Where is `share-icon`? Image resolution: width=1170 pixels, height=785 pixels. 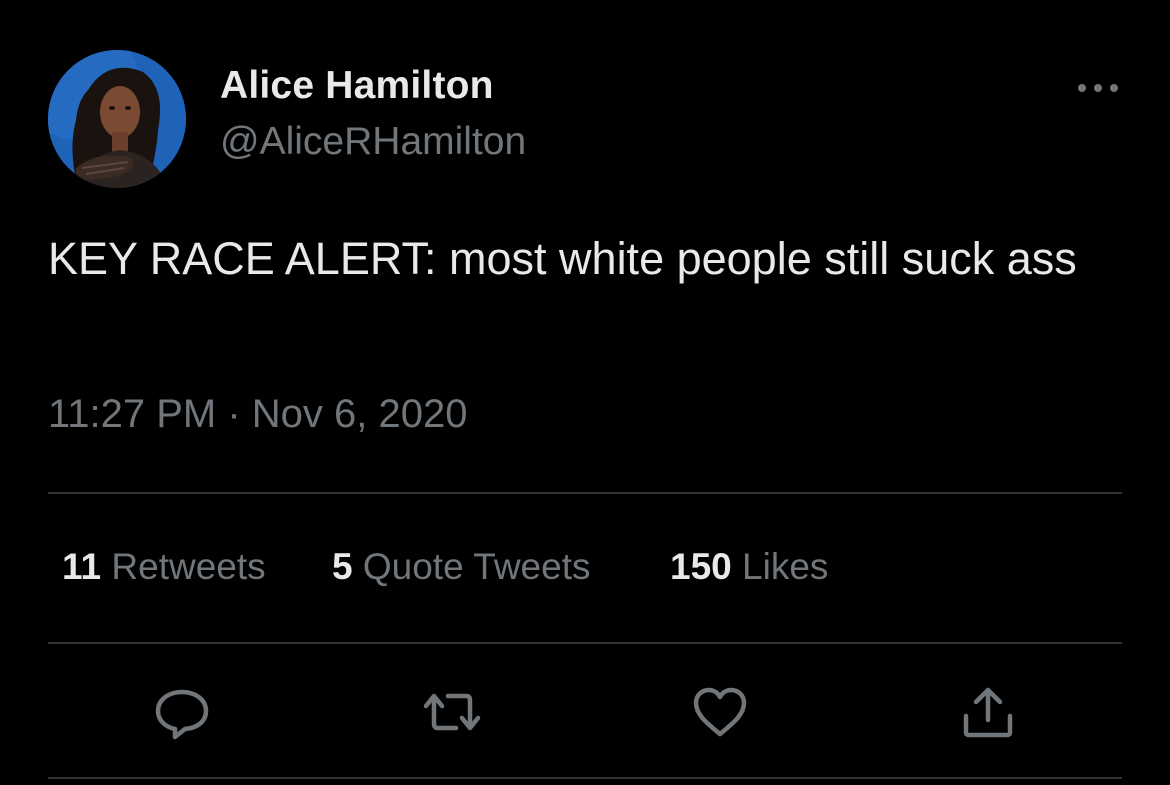 share-icon is located at coordinates (988, 712).